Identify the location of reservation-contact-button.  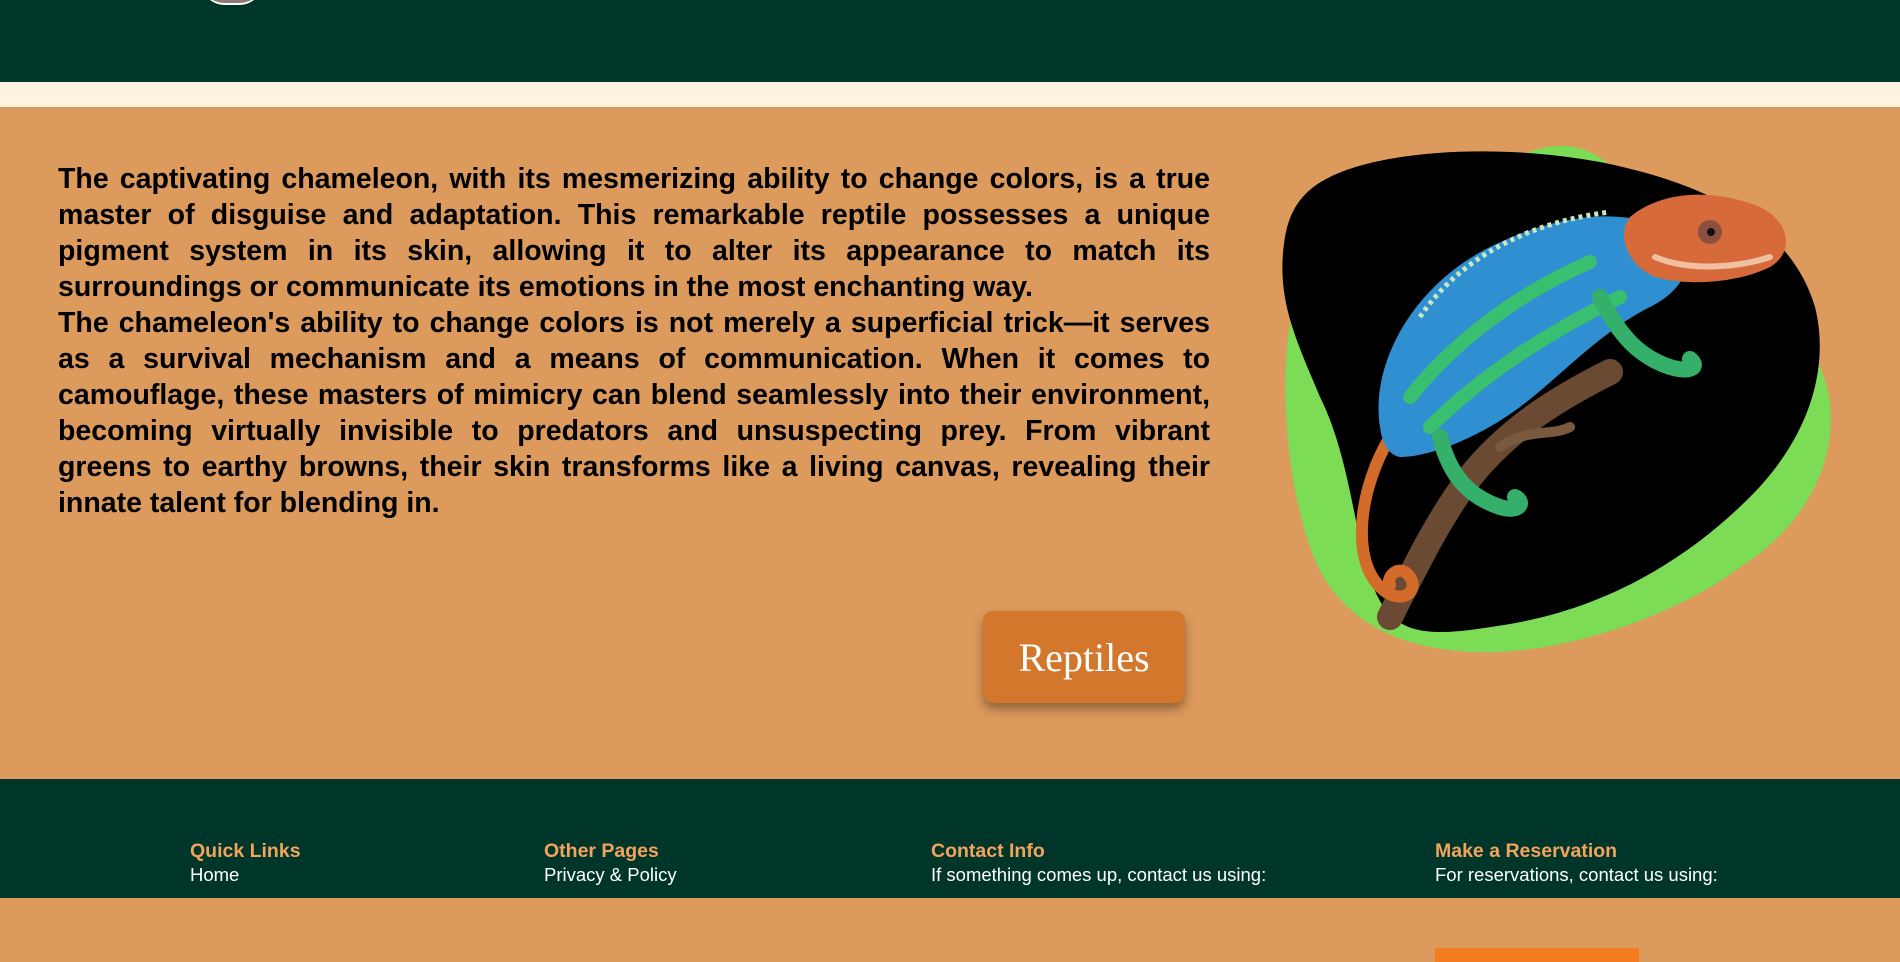
(1537, 955).